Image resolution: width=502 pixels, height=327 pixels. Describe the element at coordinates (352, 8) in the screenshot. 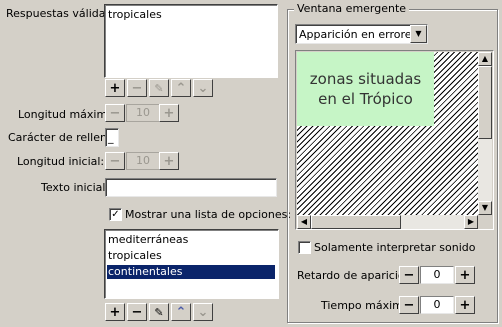

I see `popup-group-title: Ventana emergente` at that location.